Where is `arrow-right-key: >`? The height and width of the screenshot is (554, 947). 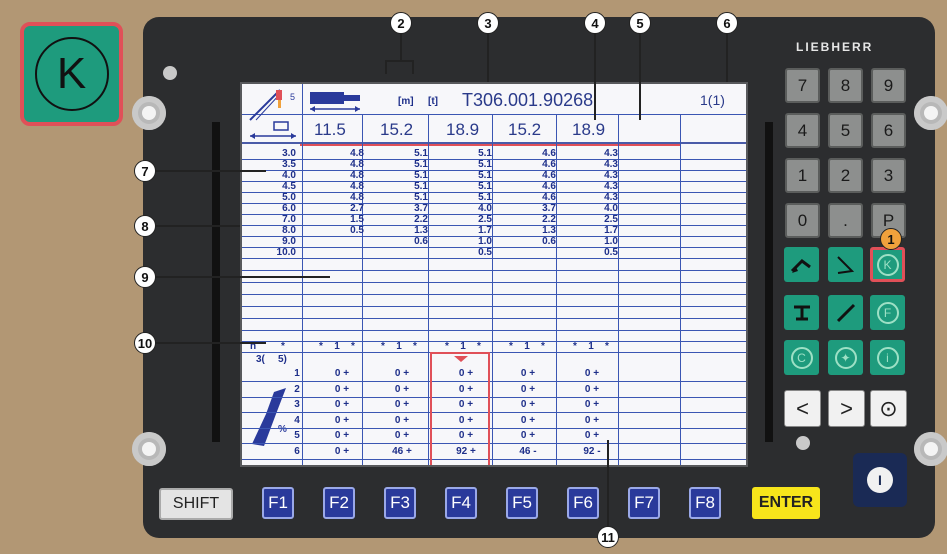 arrow-right-key: > is located at coordinates (846, 408).